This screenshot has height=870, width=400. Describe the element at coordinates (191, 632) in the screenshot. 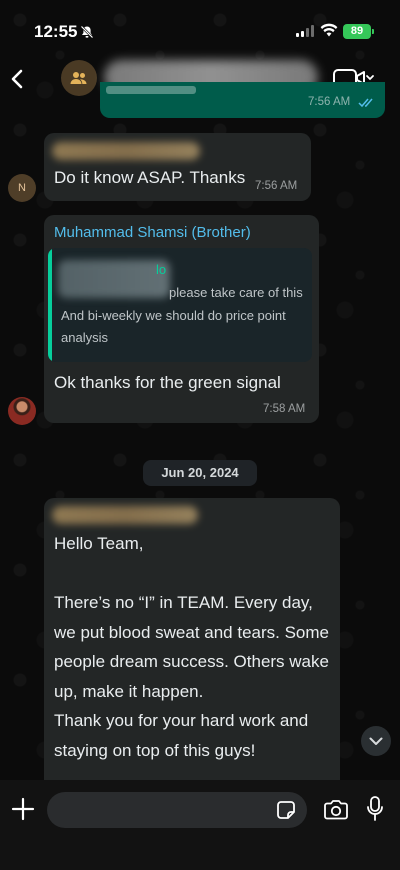

I see `message-line: we put blood sweat and tears. Some` at that location.